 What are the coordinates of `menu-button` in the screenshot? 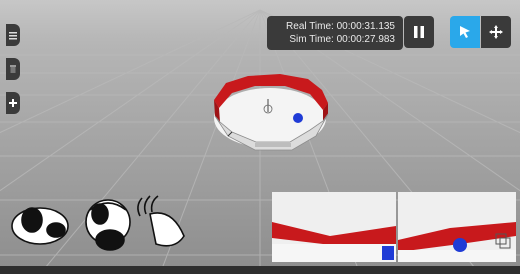 It's located at (13, 35).